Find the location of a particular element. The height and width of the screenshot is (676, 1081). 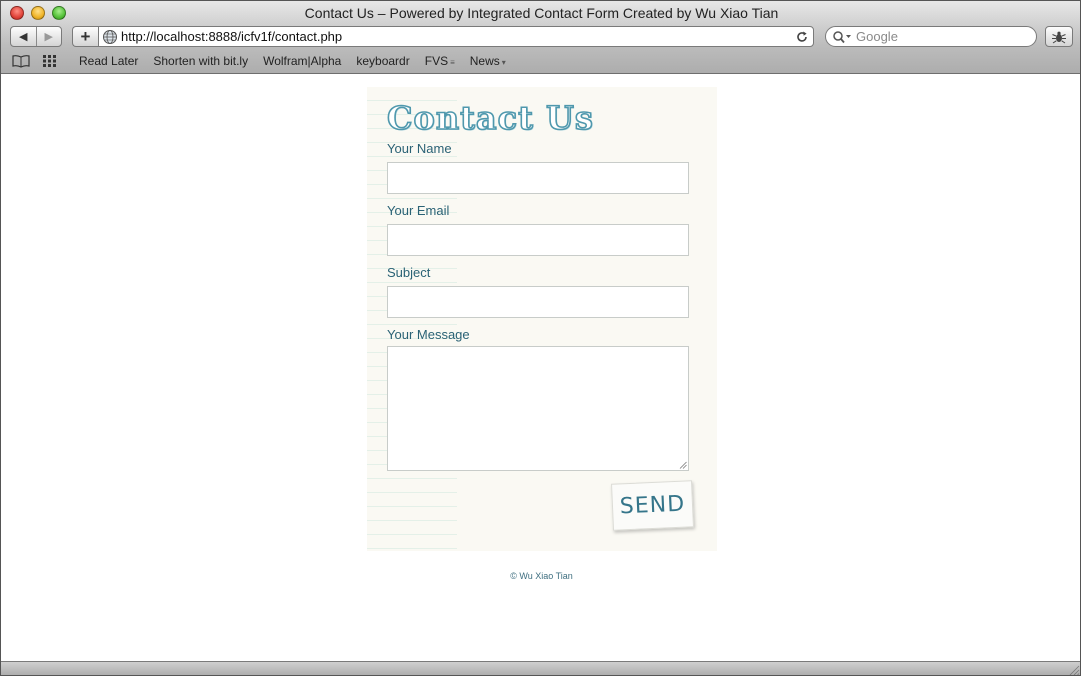

url-text: http://localhost:8888/icfv1f/contact.php is located at coordinates (458, 36).